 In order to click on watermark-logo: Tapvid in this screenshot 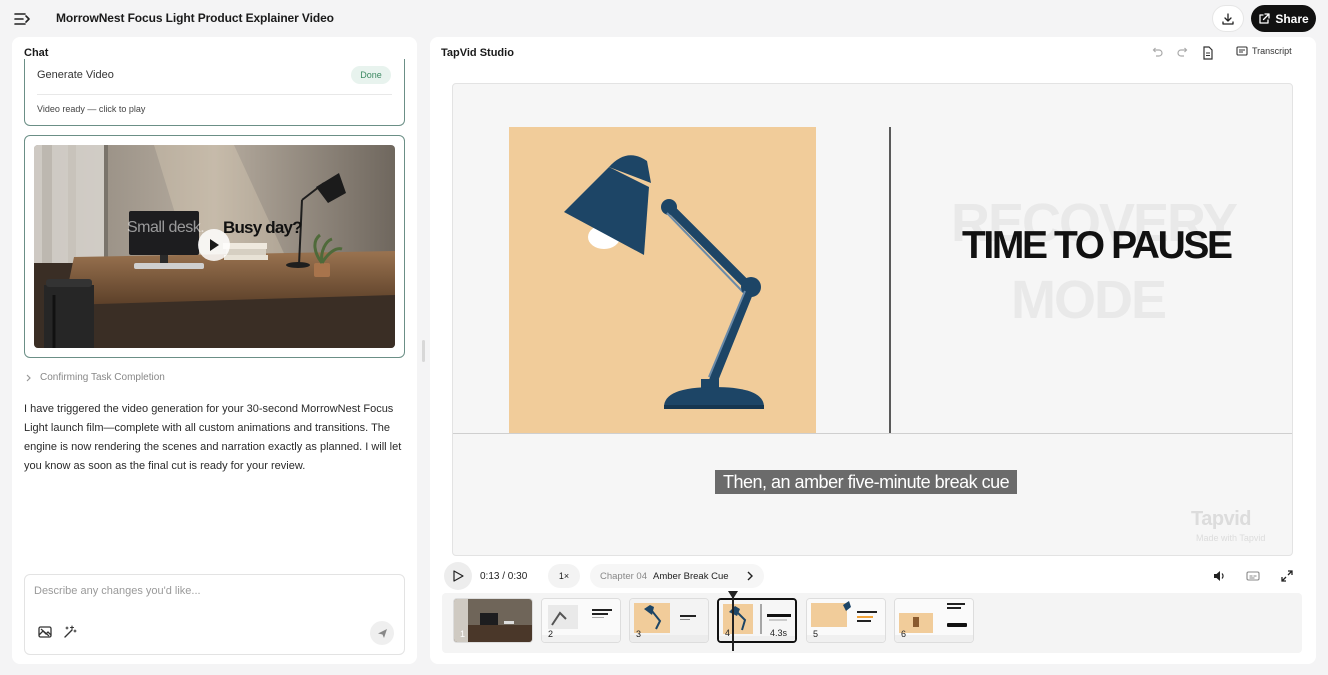, I will do `click(1221, 519)`.